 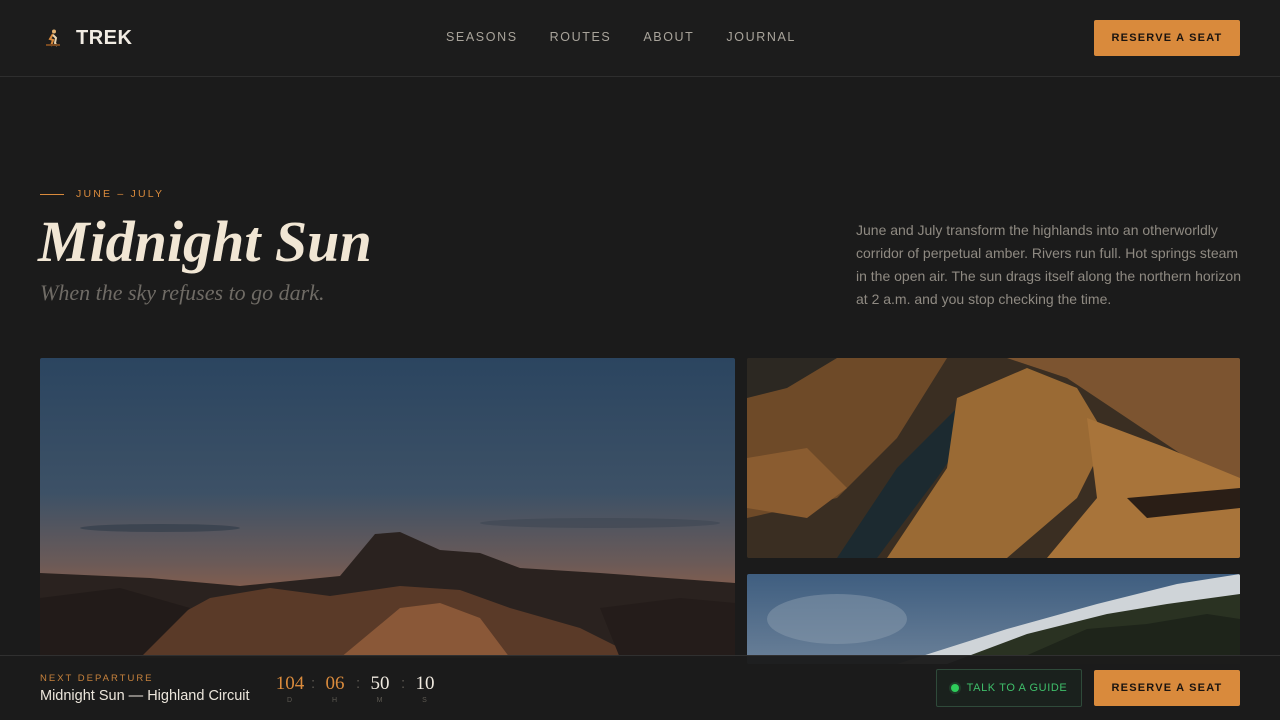 I want to click on countdown-seconds: 10, so click(x=425, y=683).